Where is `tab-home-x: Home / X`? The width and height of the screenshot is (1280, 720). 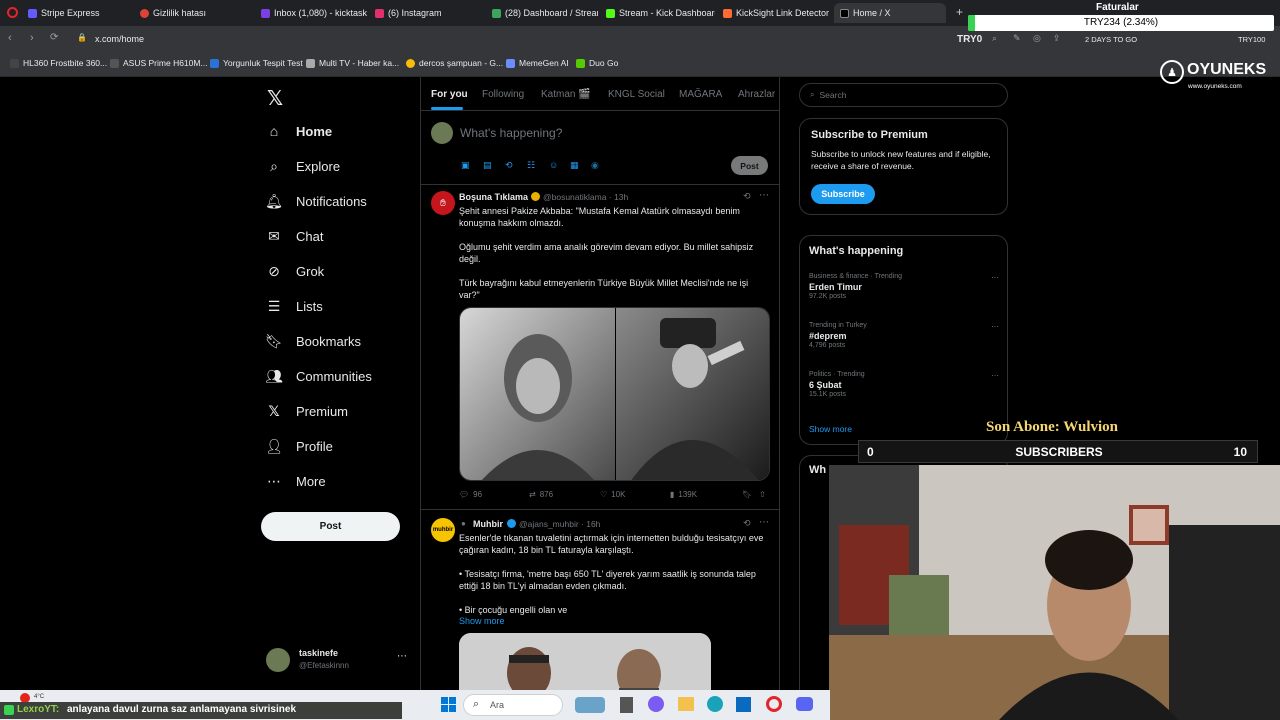
tab-home-x: Home / X is located at coordinates (890, 13).